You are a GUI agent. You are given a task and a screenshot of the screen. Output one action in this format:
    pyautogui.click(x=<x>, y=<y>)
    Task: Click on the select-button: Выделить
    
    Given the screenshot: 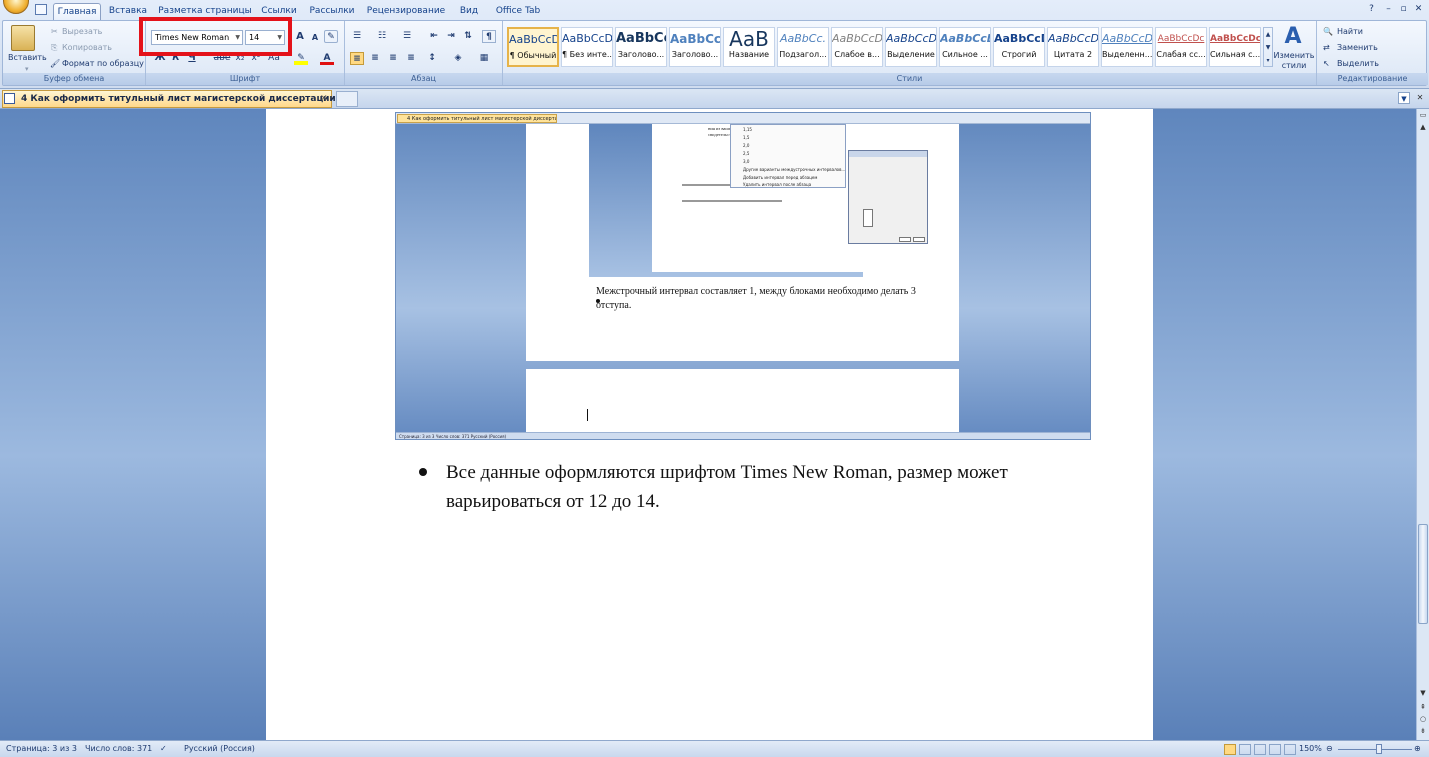 What is the action you would take?
    pyautogui.click(x=1358, y=63)
    